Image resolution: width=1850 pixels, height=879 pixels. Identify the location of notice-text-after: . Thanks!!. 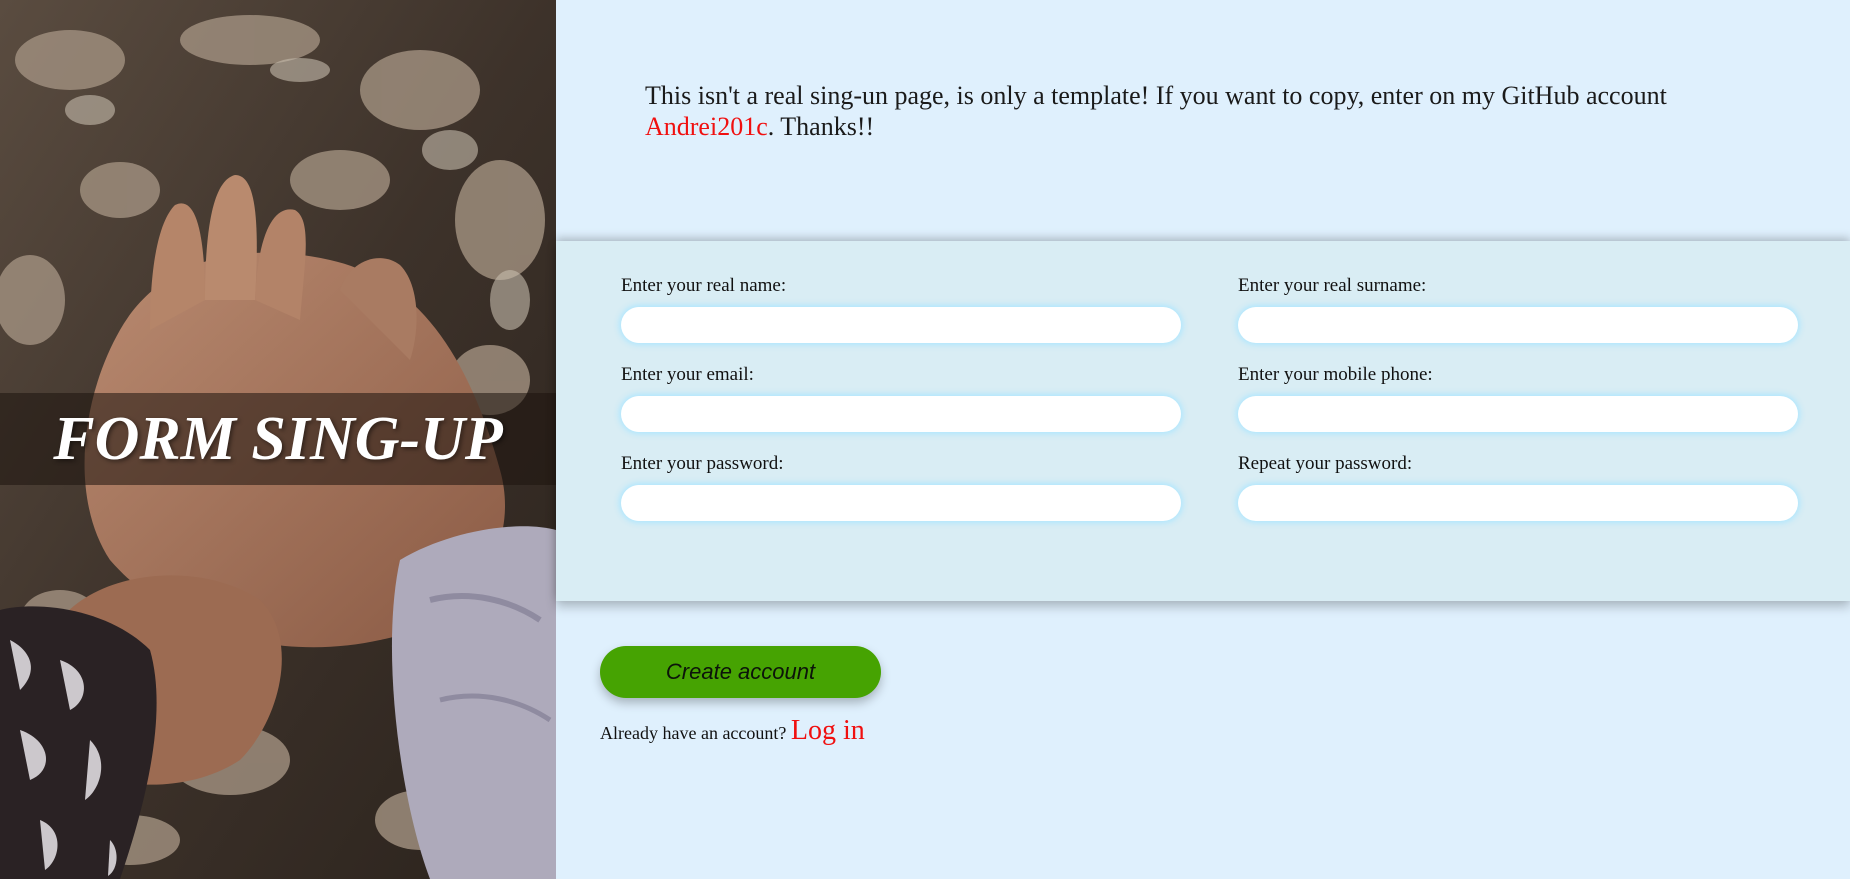
(821, 126).